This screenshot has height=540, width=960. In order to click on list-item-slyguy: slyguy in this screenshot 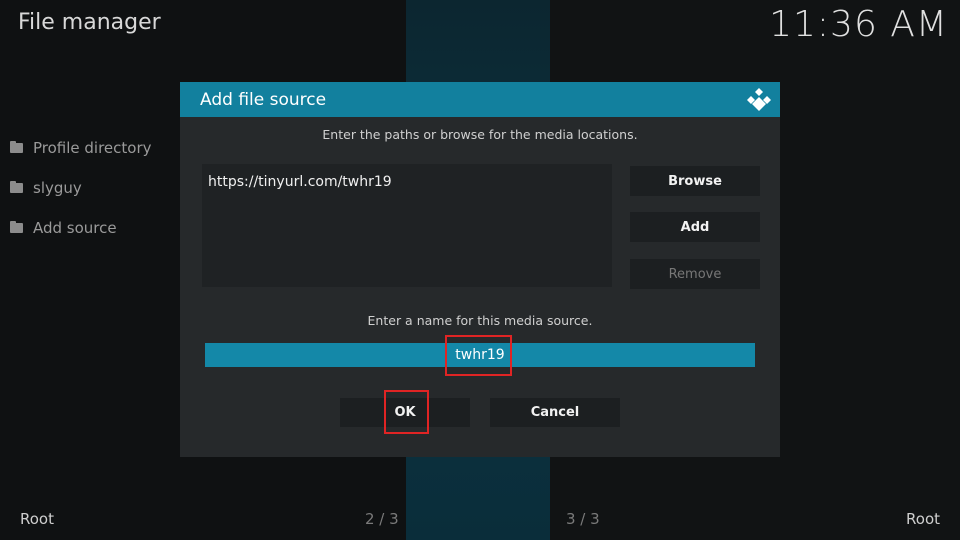, I will do `click(81, 188)`.